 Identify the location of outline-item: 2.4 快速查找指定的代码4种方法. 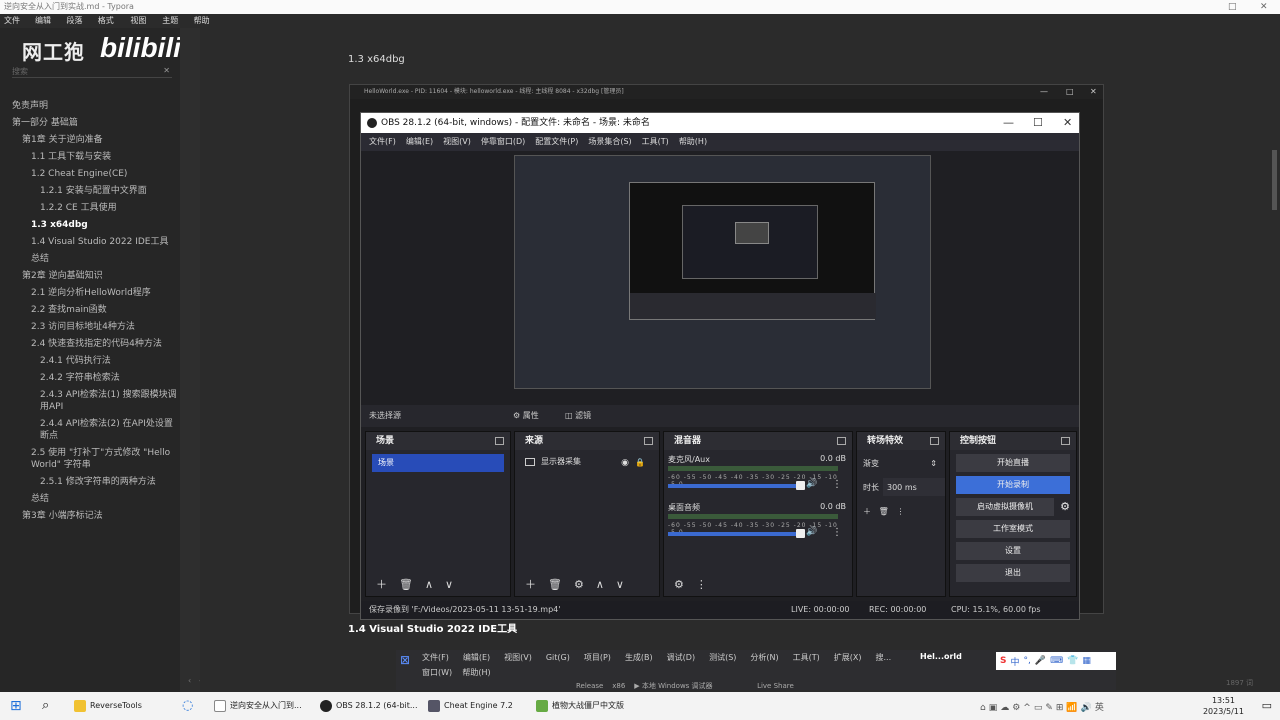
(90, 344).